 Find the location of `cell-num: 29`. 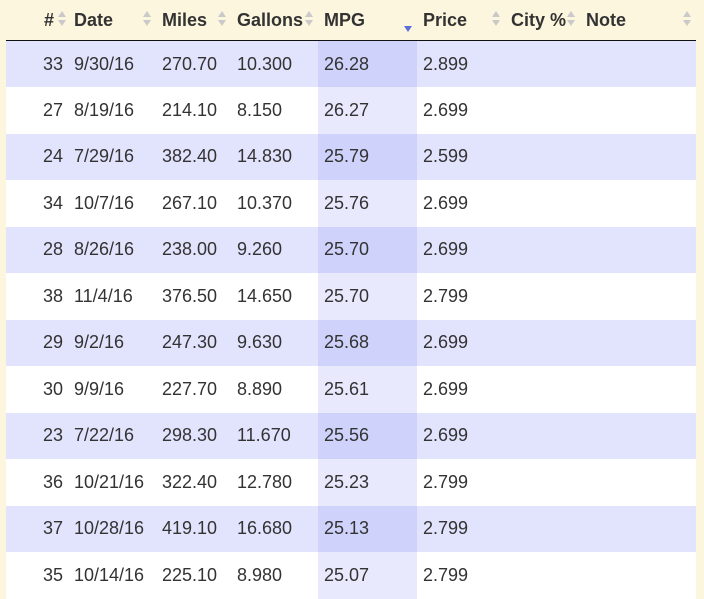

cell-num: 29 is located at coordinates (37, 342).